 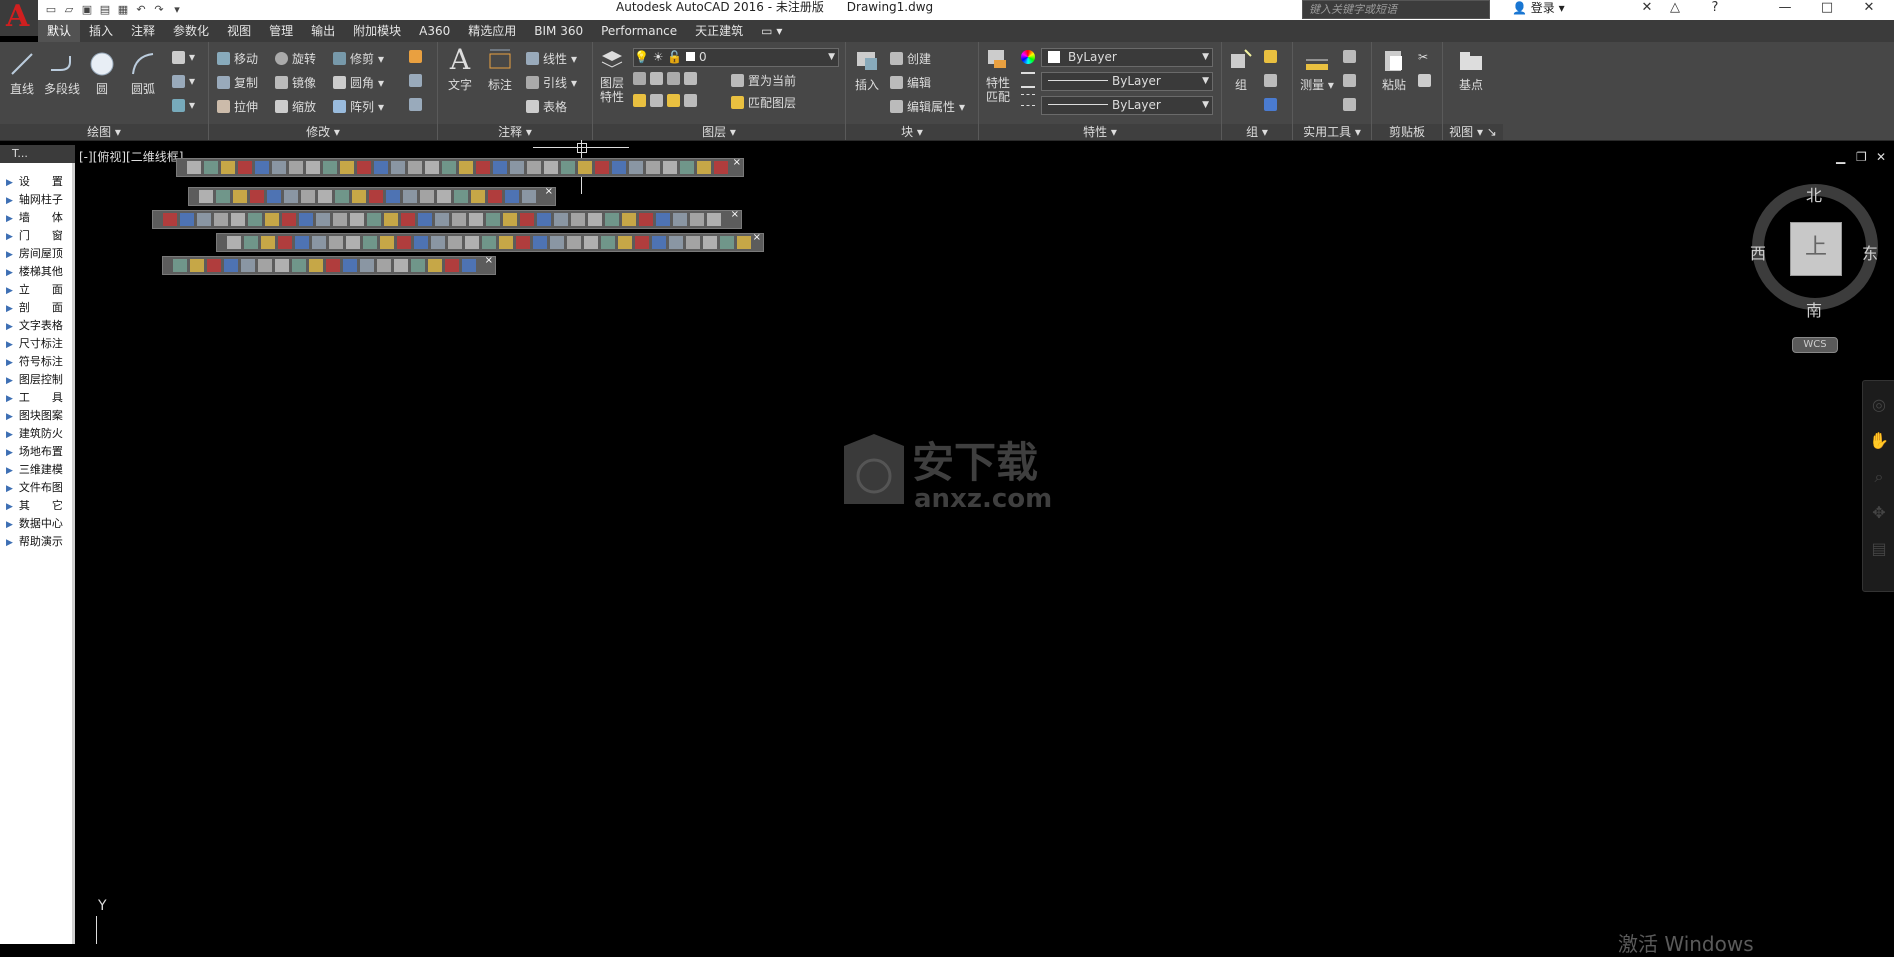 What do you see at coordinates (37, 218) in the screenshot?
I see `palette-item: ▶ 墙 体` at bounding box center [37, 218].